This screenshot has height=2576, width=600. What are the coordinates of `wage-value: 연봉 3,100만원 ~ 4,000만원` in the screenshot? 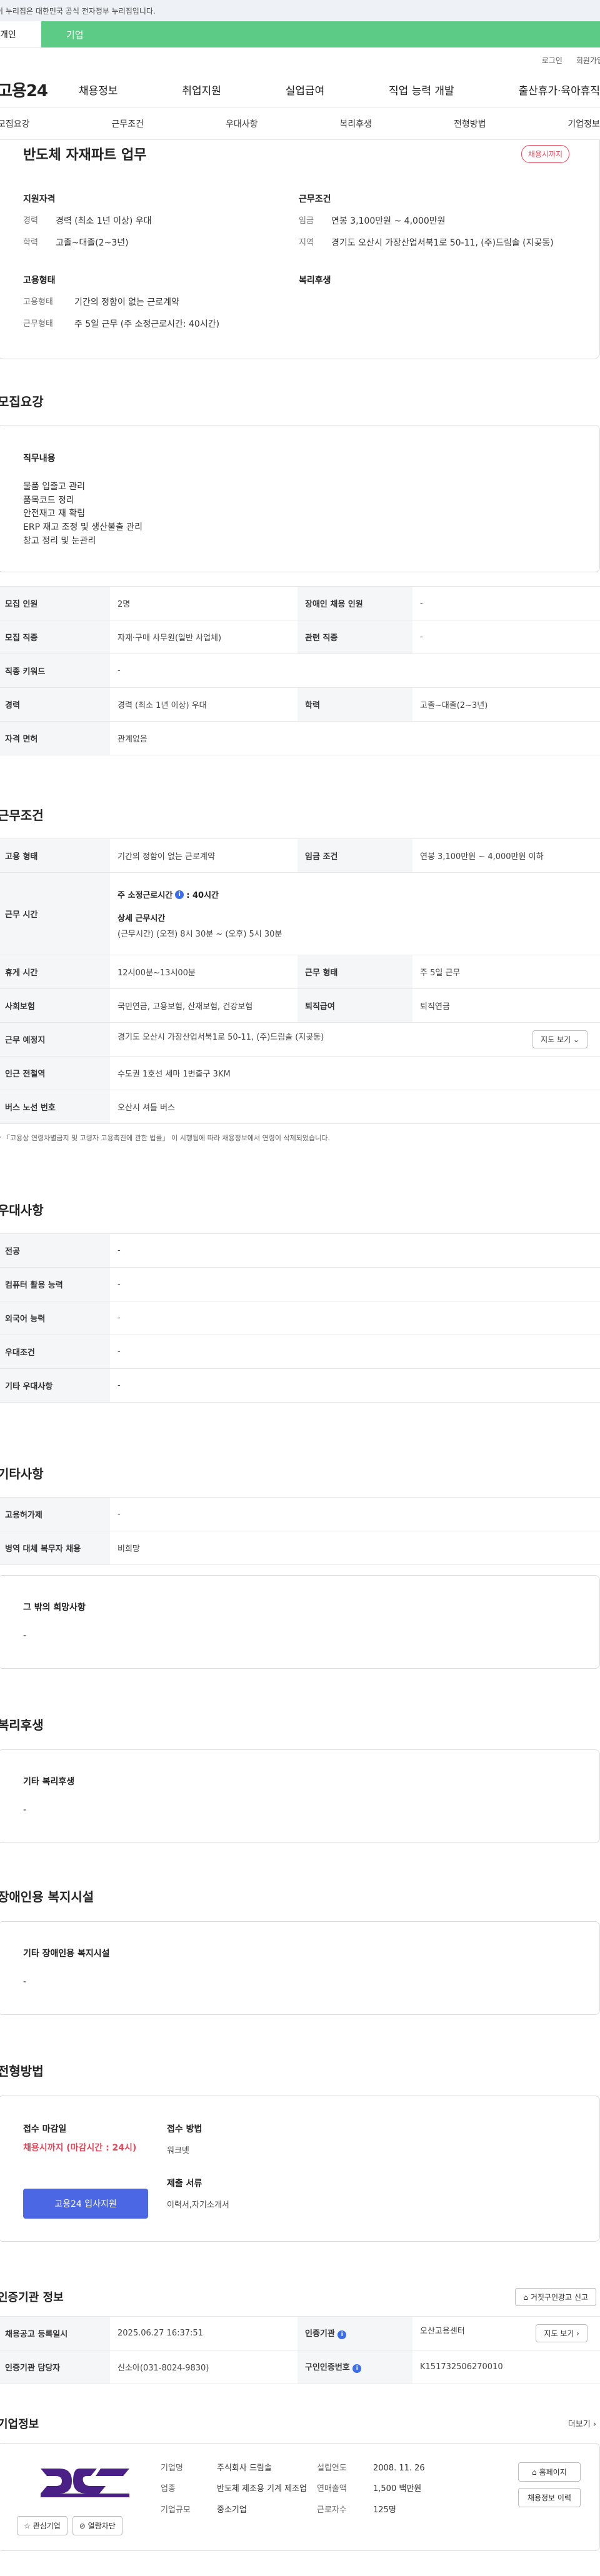 It's located at (388, 221).